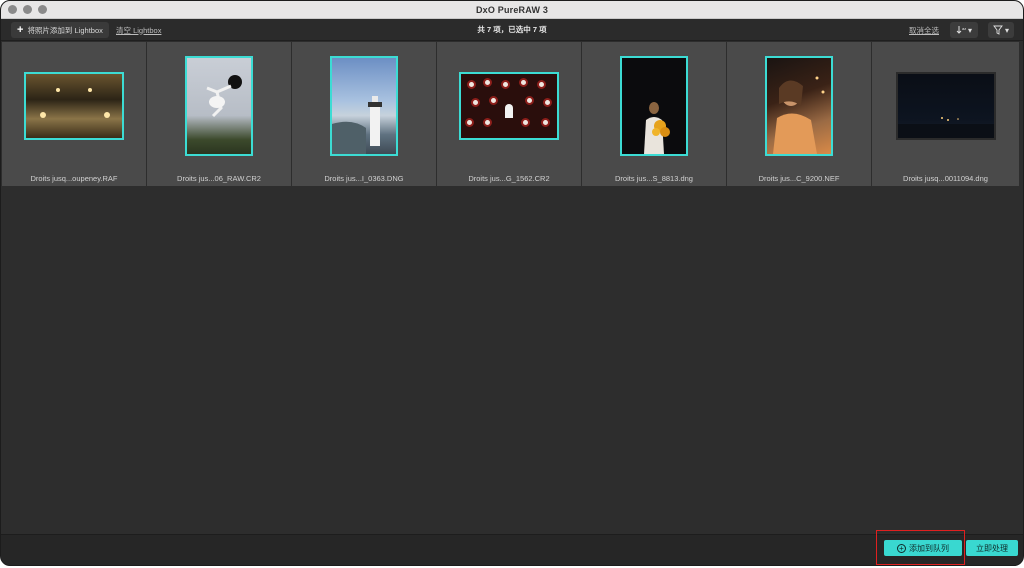 This screenshot has height=568, width=1024. I want to click on photo-filename: Droits jus...S_8813.dng, so click(654, 178).